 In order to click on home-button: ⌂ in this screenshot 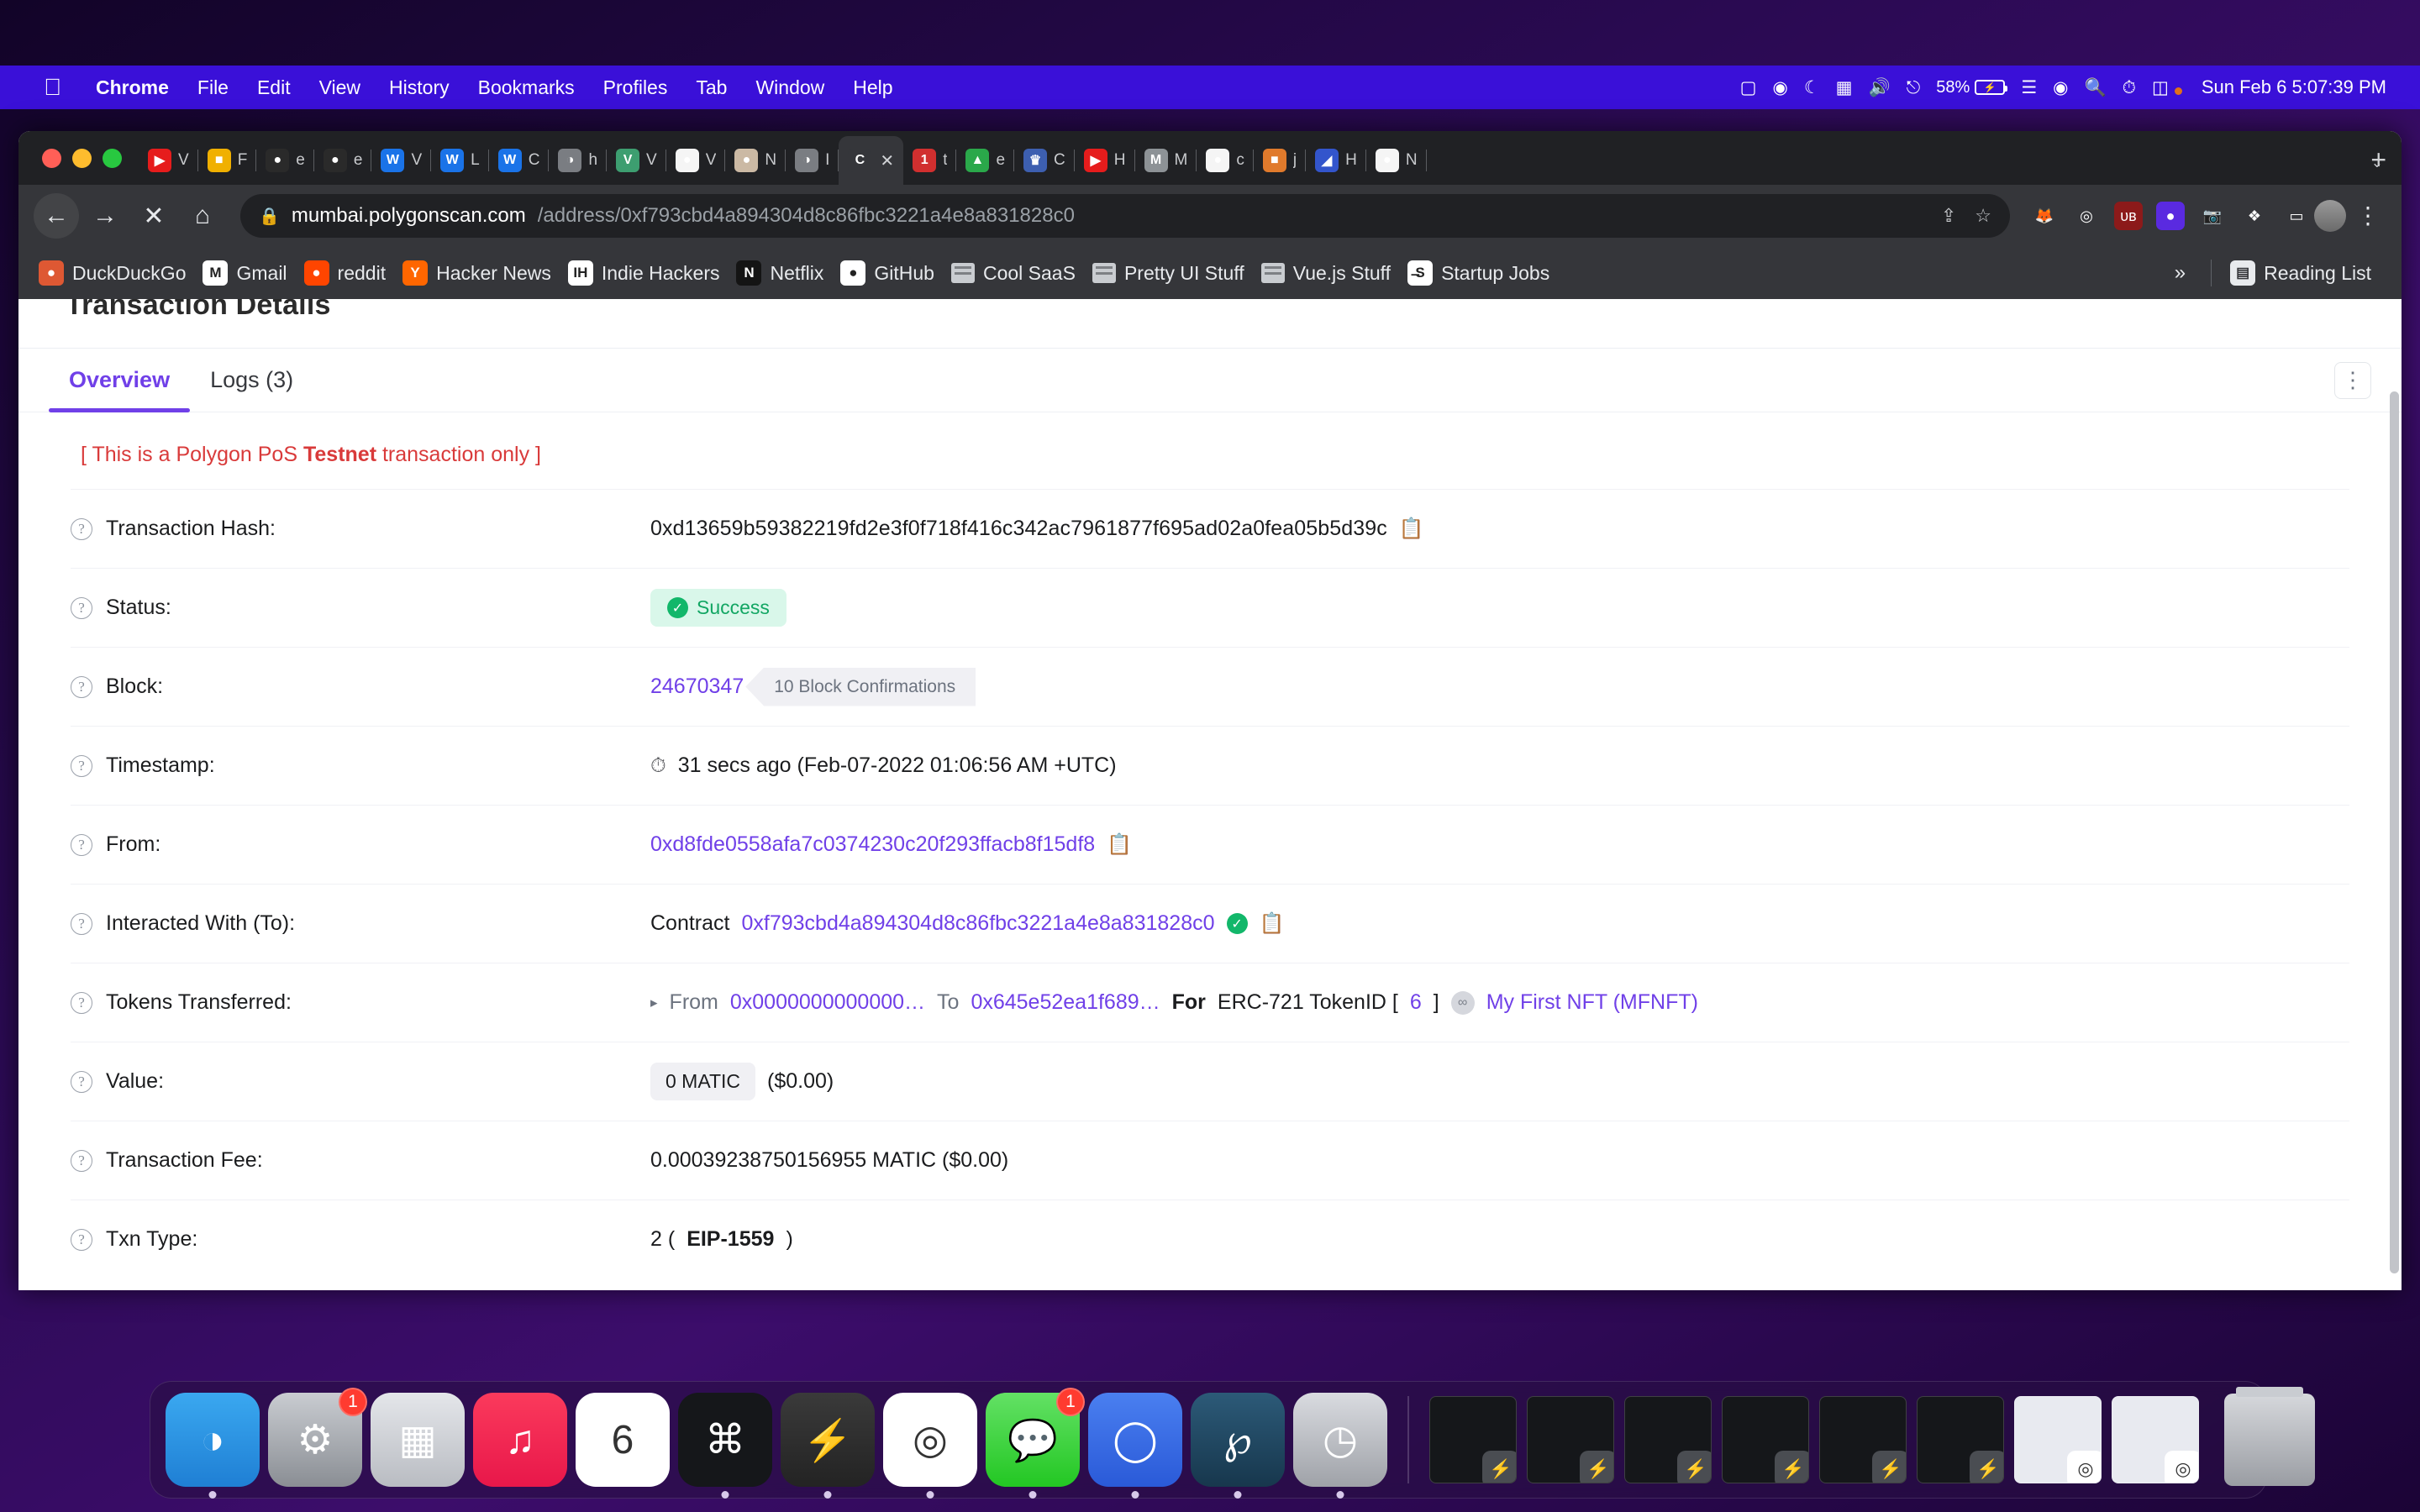, I will do `click(202, 216)`.